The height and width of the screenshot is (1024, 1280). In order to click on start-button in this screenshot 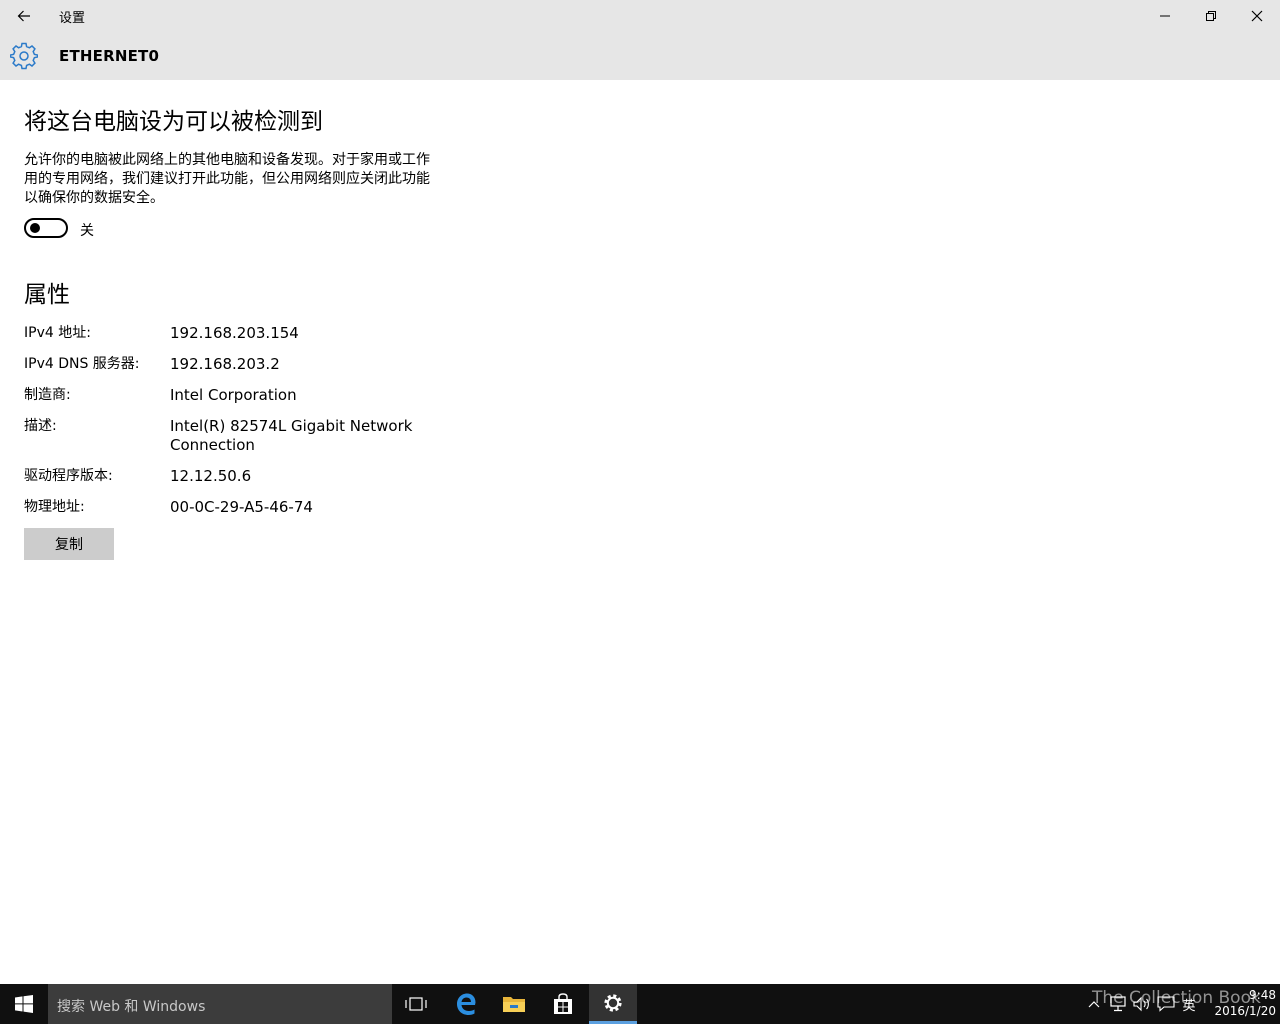, I will do `click(24, 1004)`.